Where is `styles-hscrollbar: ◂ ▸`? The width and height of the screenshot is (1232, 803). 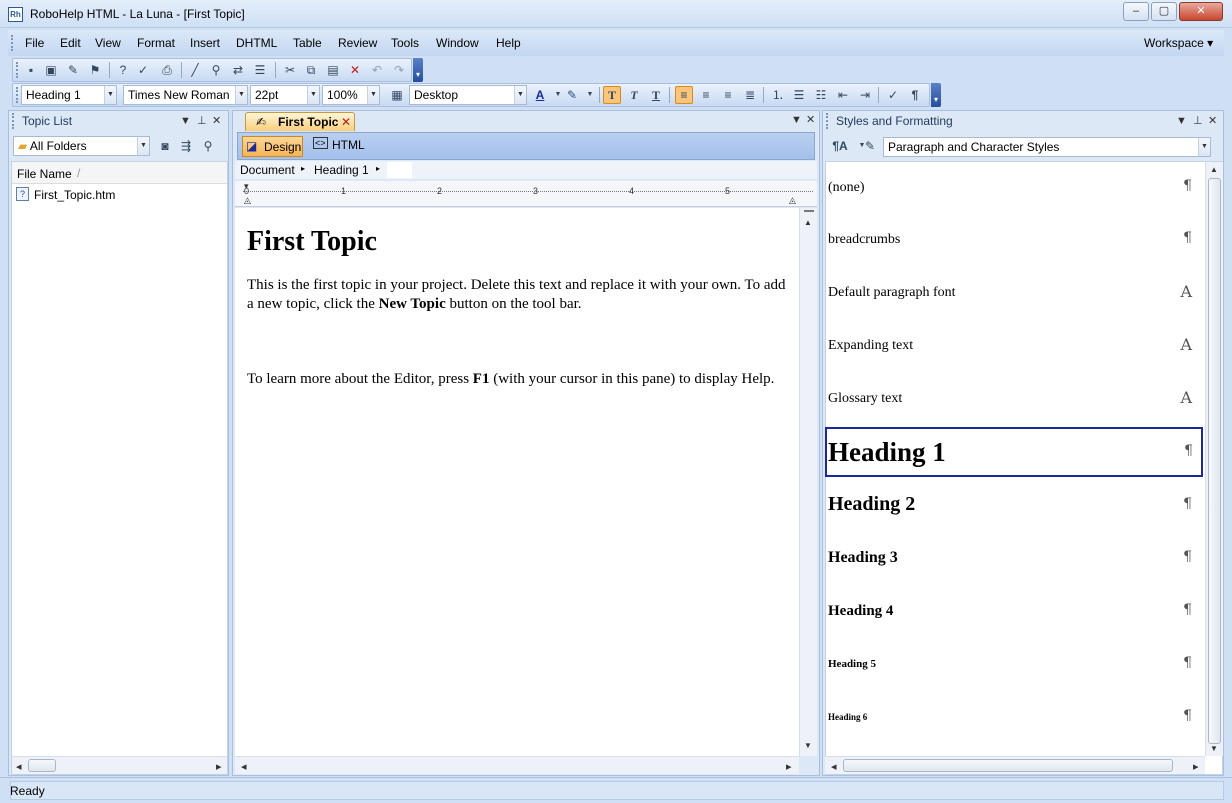 styles-hscrollbar: ◂ ▸ is located at coordinates (1015, 765).